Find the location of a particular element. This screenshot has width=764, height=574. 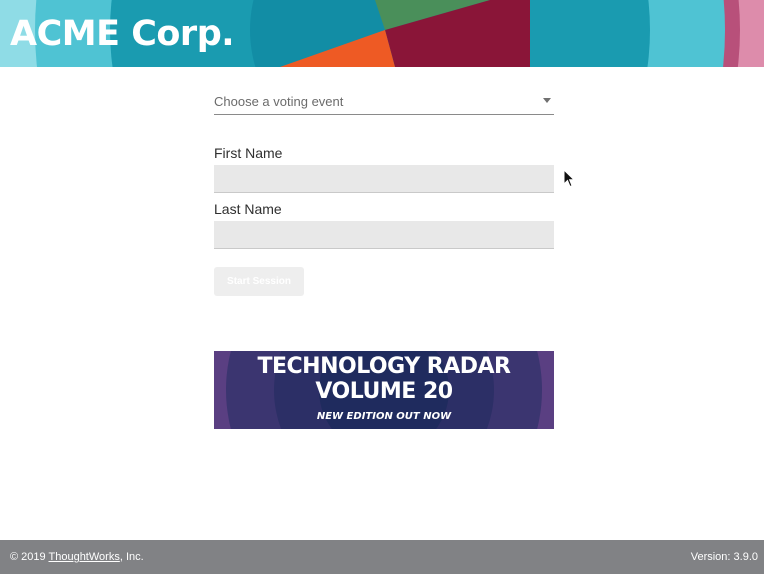

voting-event-placeholder: Choose a voting event is located at coordinates (279, 101).